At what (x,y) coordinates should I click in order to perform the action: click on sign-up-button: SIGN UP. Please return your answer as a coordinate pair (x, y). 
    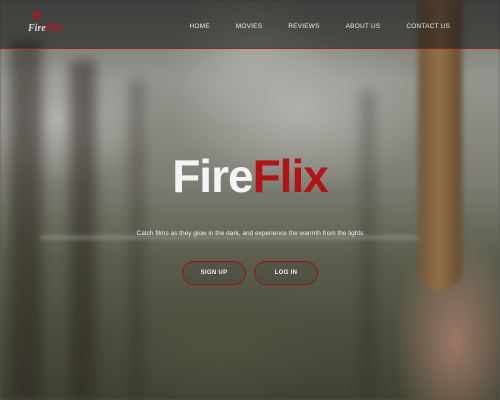
    Looking at the image, I should click on (214, 273).